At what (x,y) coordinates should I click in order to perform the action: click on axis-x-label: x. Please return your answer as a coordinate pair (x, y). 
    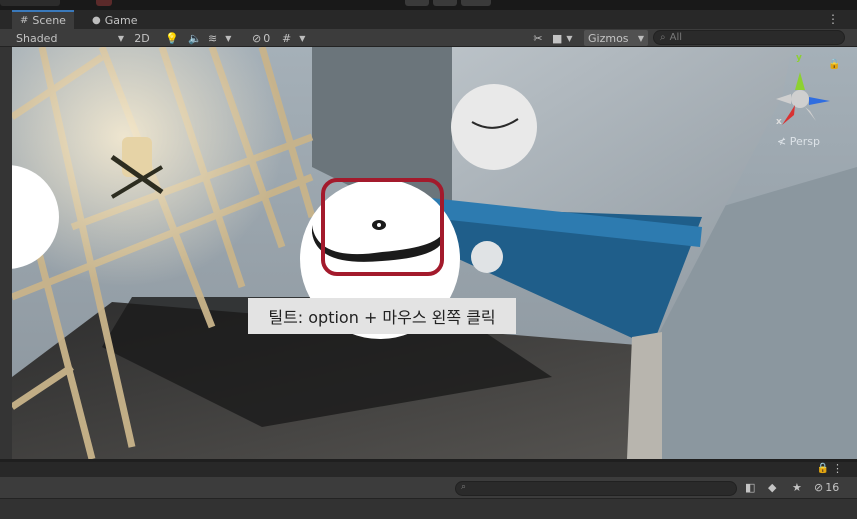
    Looking at the image, I should click on (779, 122).